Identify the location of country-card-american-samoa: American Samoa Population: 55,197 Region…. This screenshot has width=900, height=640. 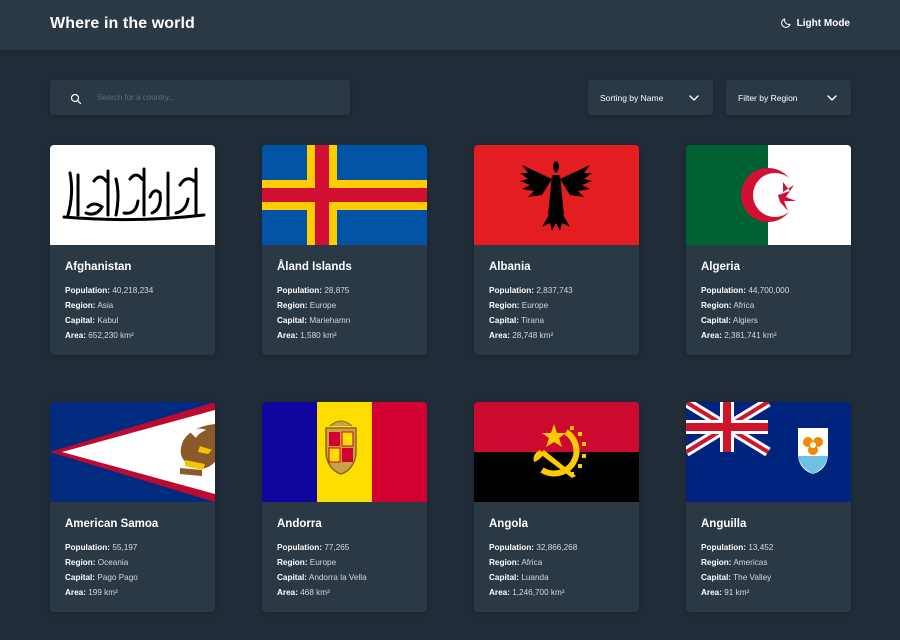
(132, 507).